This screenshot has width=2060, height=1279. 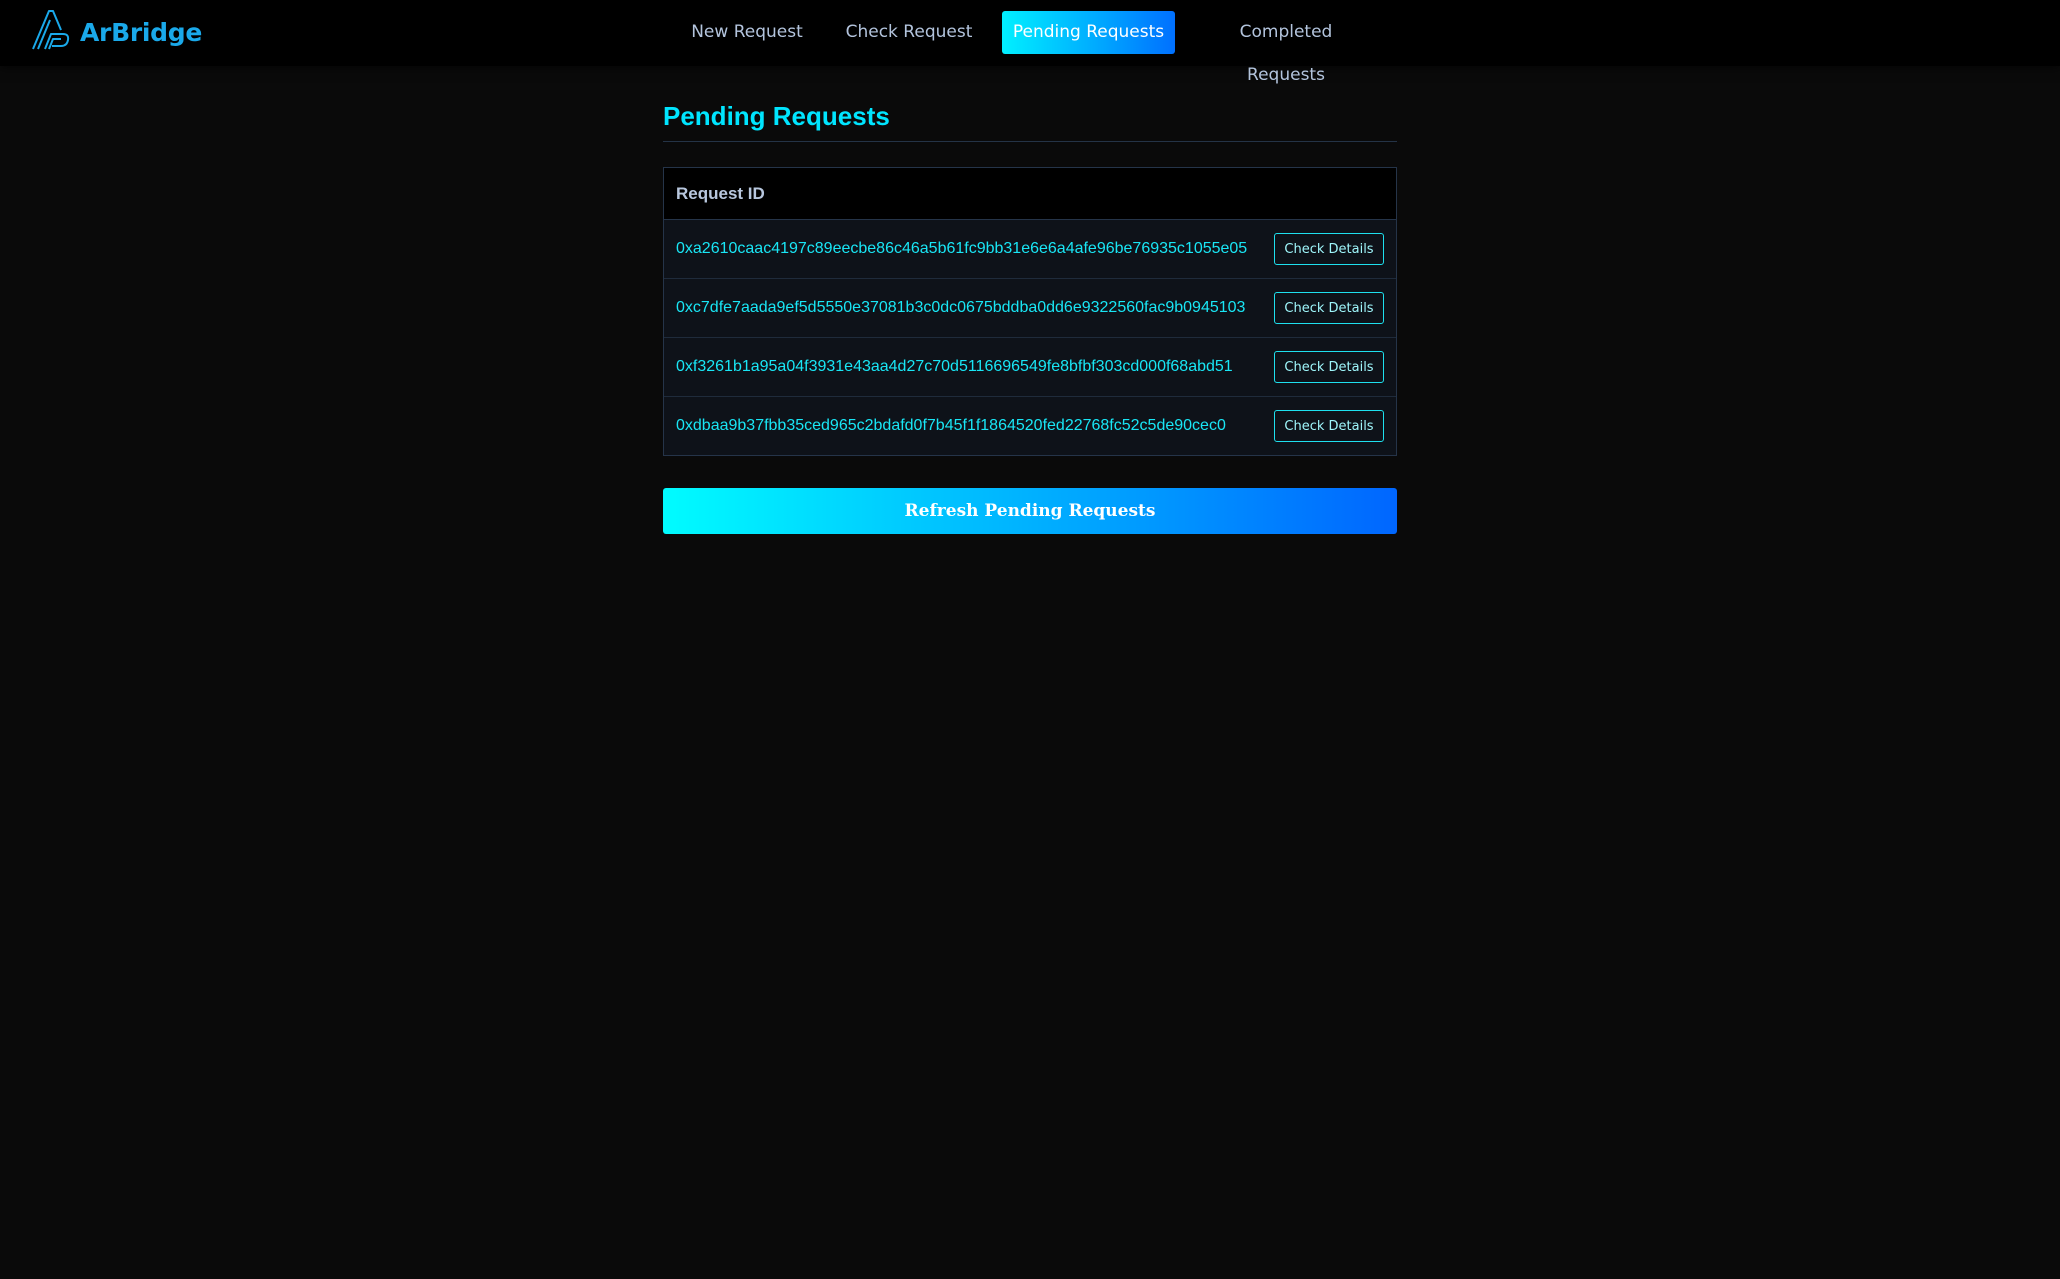 I want to click on page-title: Pending Requests, so click(x=1030, y=120).